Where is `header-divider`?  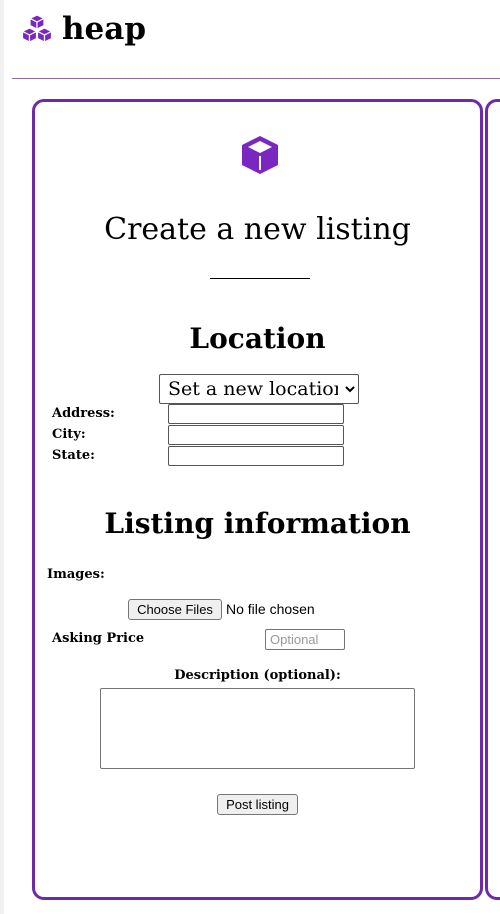
header-divider is located at coordinates (256, 78).